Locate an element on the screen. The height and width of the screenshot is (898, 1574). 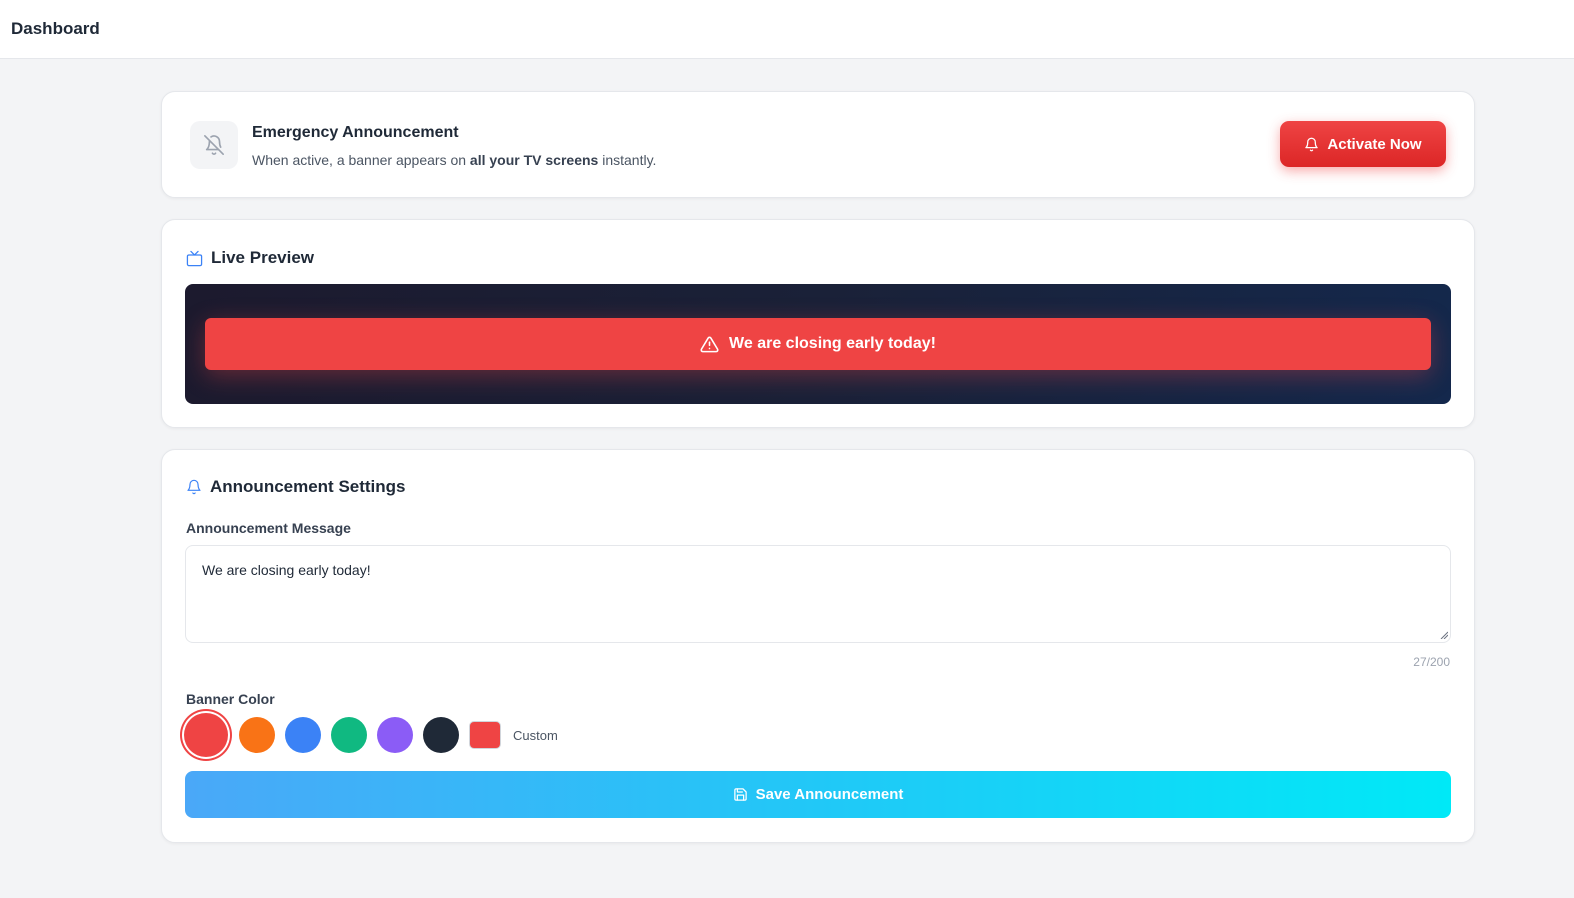
live-preview-title: Live Preview is located at coordinates (263, 257).